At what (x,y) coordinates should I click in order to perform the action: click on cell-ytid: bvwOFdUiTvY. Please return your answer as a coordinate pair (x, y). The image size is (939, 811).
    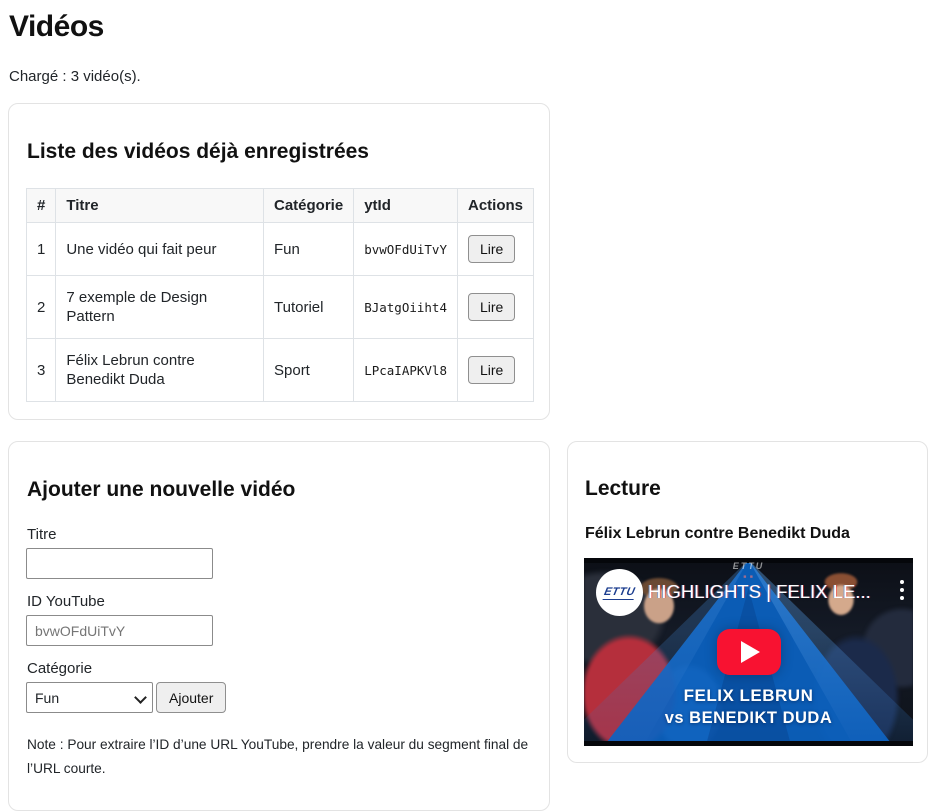
    Looking at the image, I should click on (405, 249).